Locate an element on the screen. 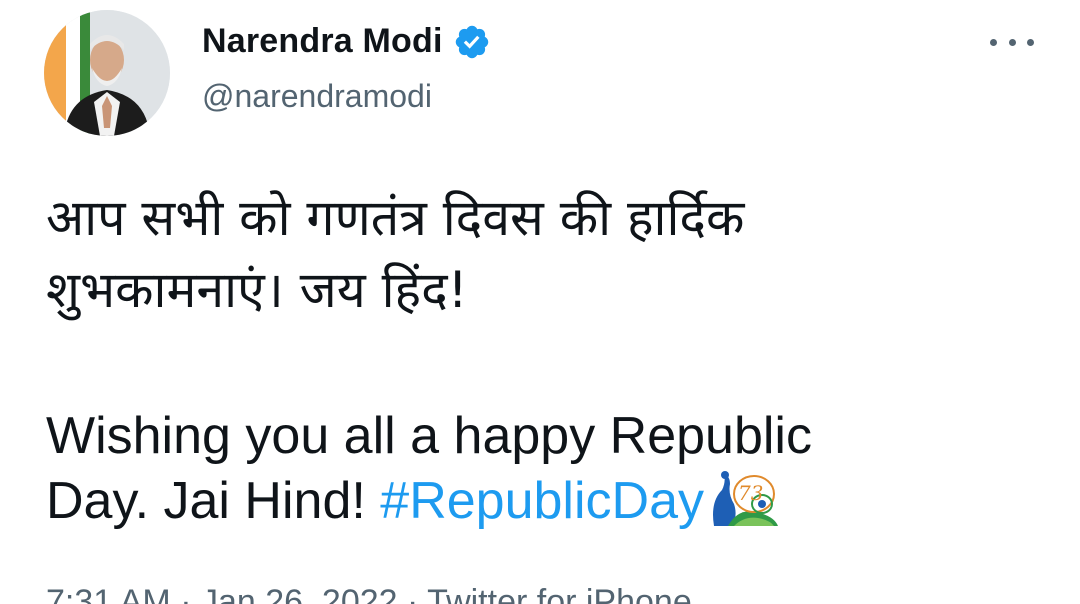  author-handle: @narendramodi is located at coordinates (317, 96).